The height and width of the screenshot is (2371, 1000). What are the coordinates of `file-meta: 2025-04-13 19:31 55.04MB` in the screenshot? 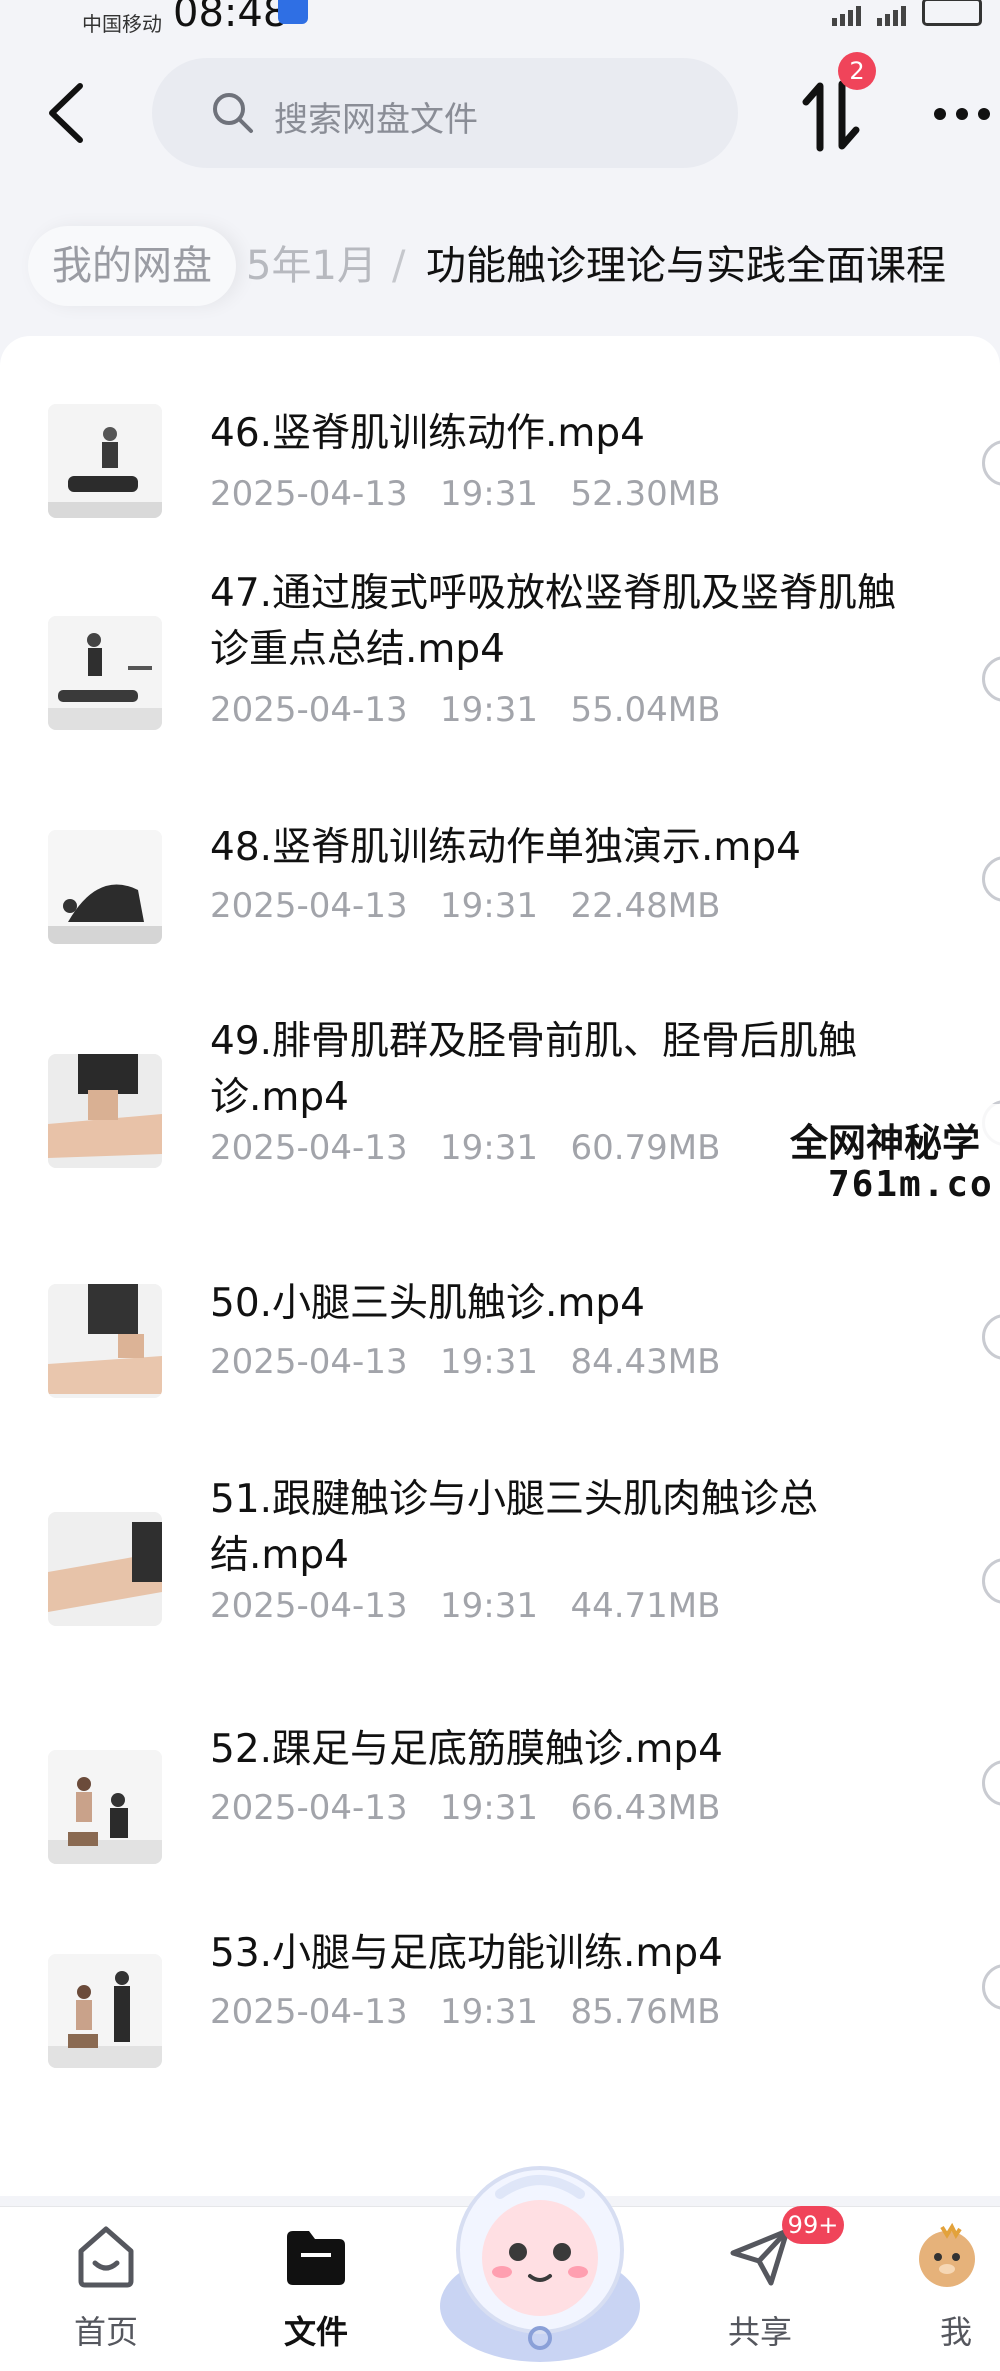 It's located at (465, 710).